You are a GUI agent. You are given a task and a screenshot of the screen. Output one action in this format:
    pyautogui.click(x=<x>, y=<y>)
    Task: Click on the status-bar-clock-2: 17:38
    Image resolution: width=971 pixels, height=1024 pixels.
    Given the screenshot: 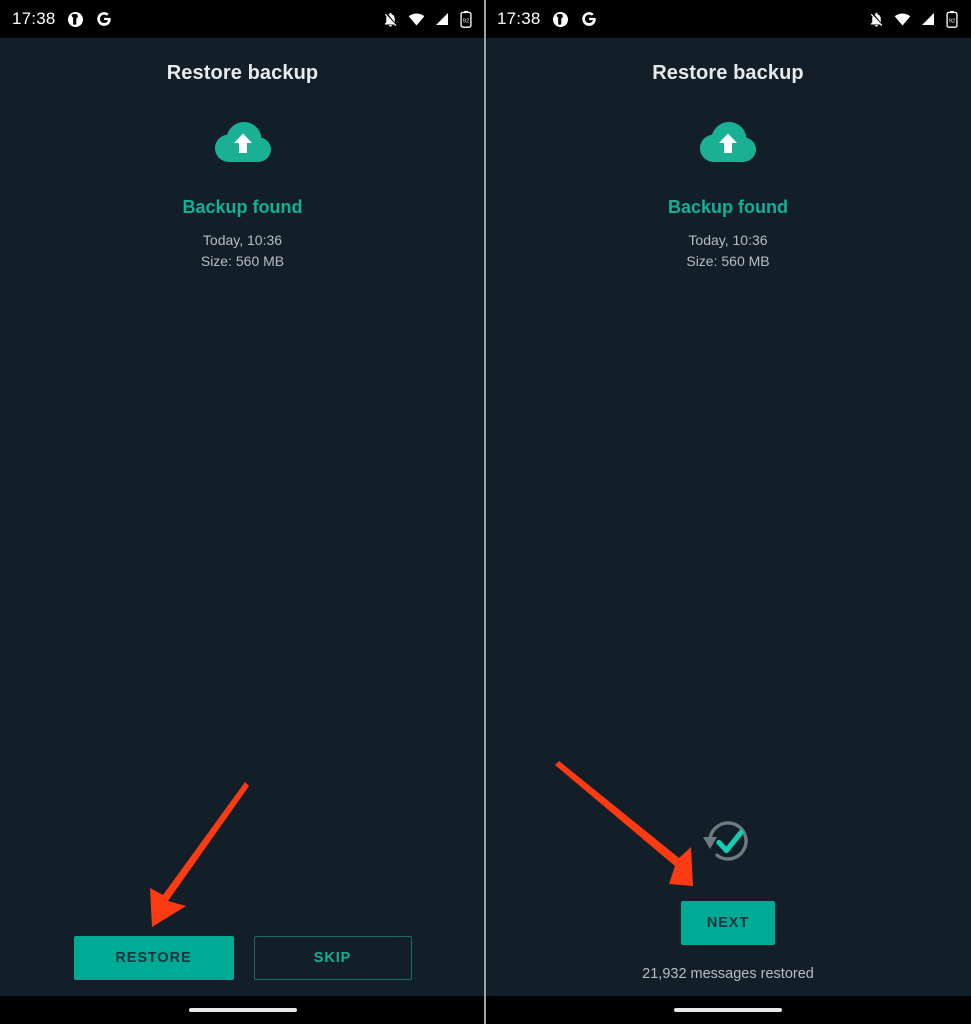 What is the action you would take?
    pyautogui.click(x=519, y=18)
    